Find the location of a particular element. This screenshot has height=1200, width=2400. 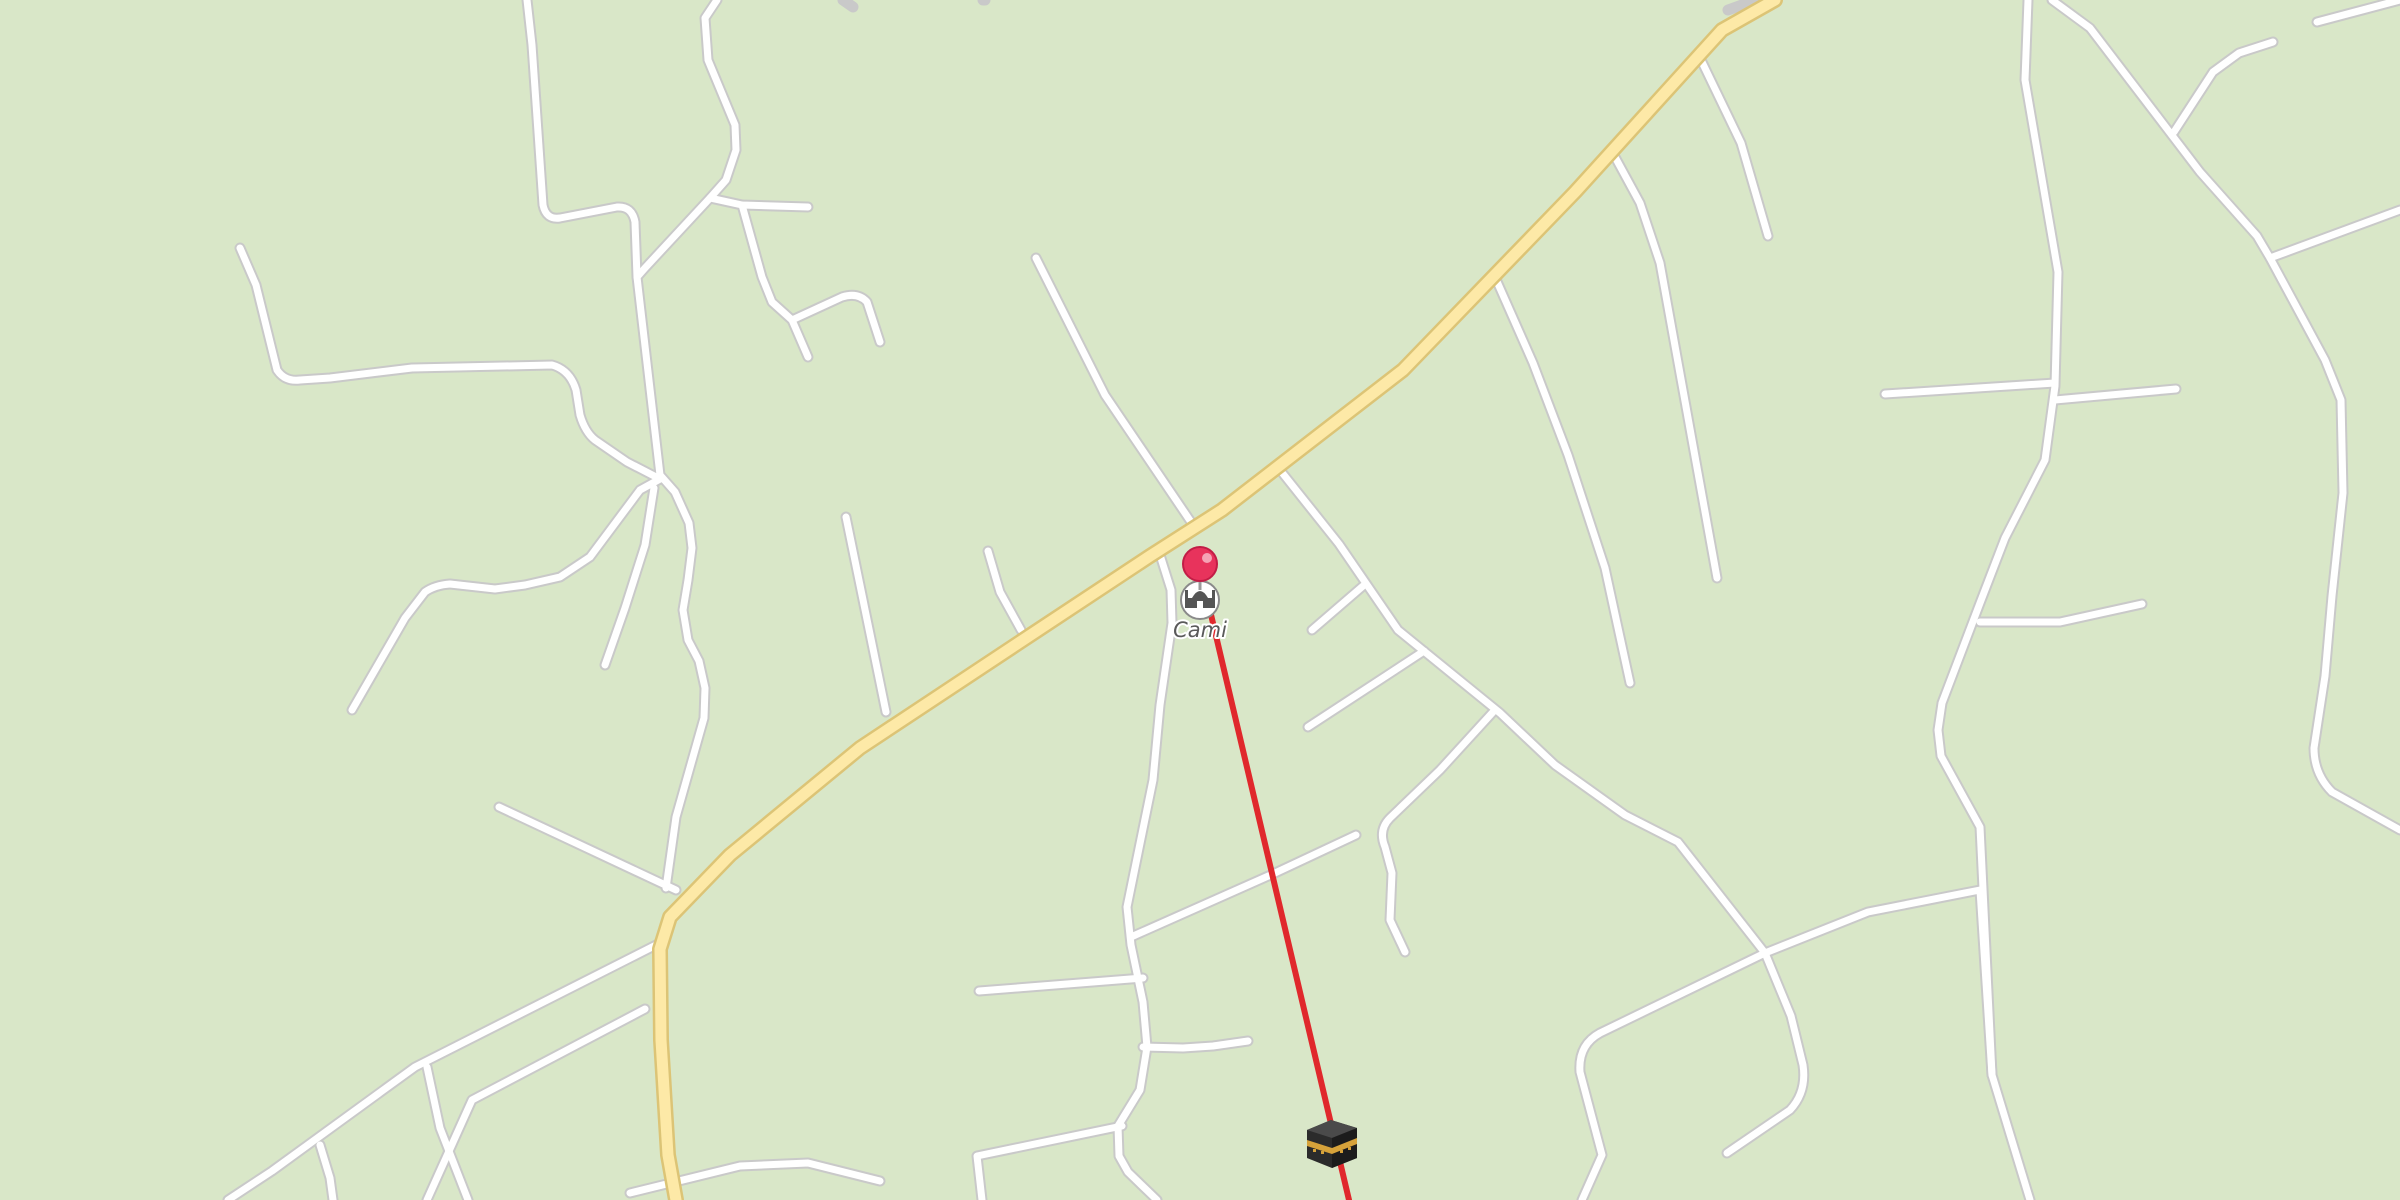

mosque-label: Cami is located at coordinates (1200, 630).